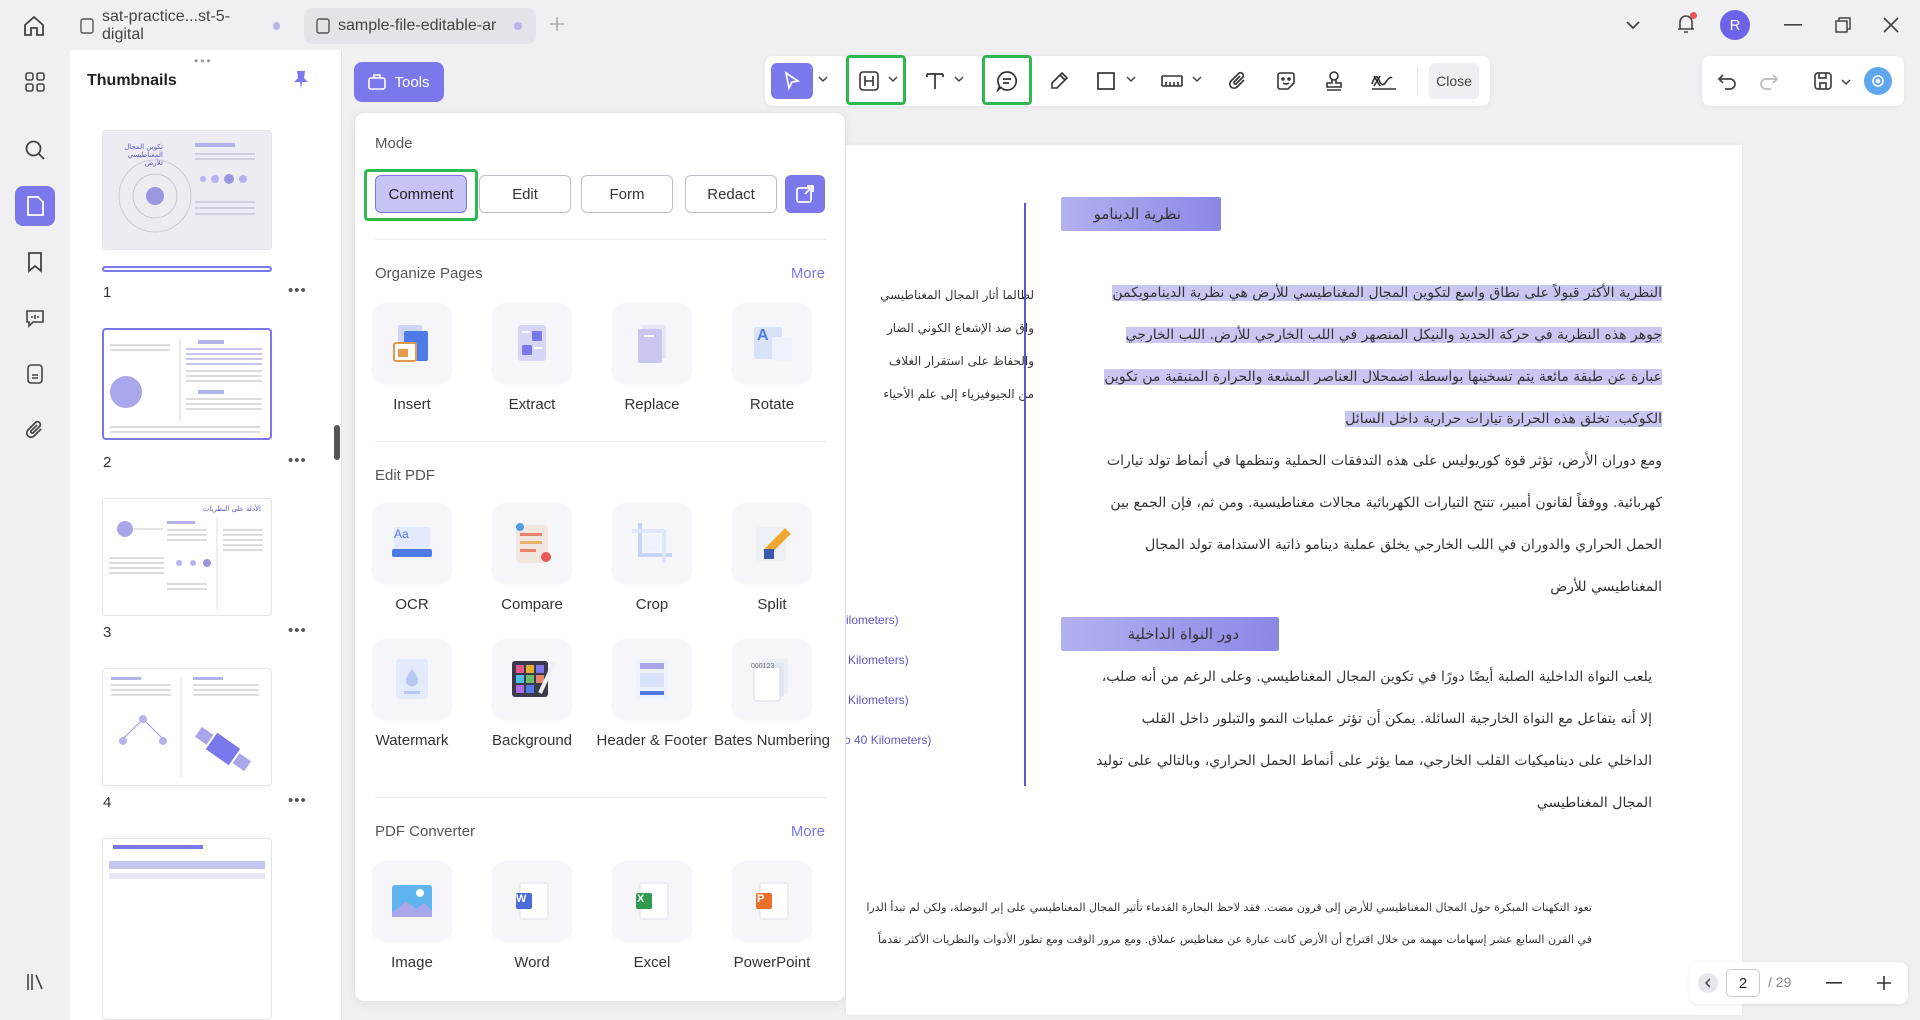 The width and height of the screenshot is (1920, 1020). What do you see at coordinates (35, 430) in the screenshot?
I see `attachment-icon` at bounding box center [35, 430].